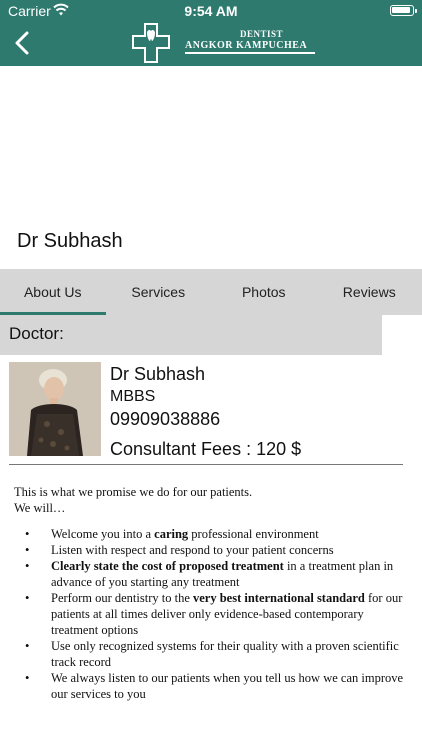 This screenshot has height=750, width=422. Describe the element at coordinates (403, 10) in the screenshot. I see `battery-icon` at that location.